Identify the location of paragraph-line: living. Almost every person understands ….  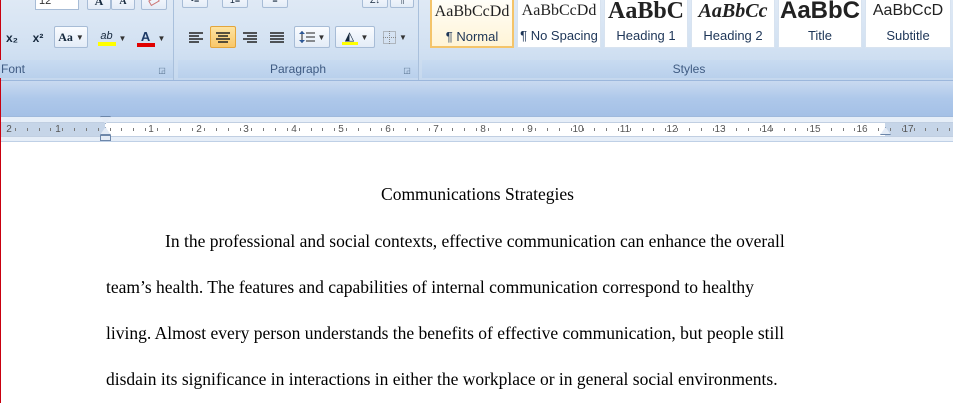
(445, 333).